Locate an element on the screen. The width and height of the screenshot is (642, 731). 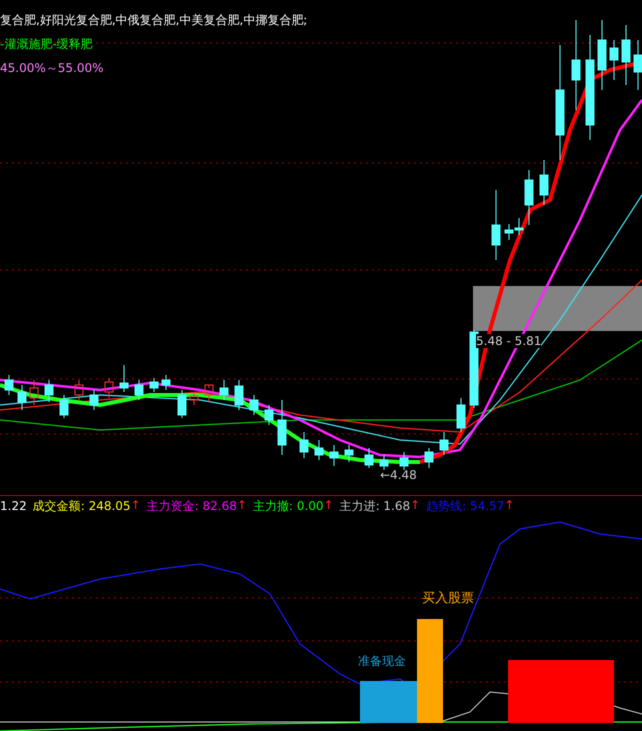
indicator-reading: 趋势线: 54.57 is located at coordinates (465, 506).